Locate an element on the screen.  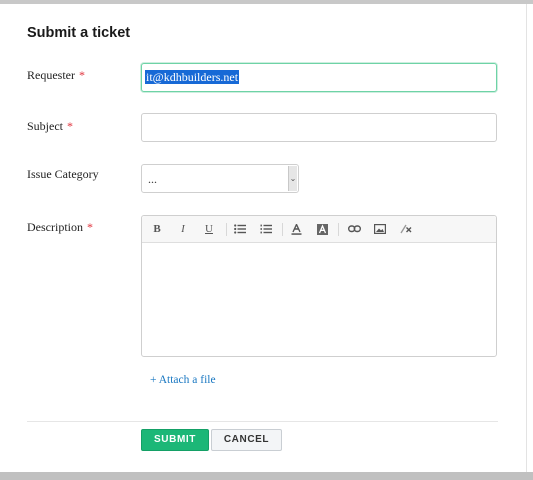
description-label: Description * is located at coordinates (60, 227).